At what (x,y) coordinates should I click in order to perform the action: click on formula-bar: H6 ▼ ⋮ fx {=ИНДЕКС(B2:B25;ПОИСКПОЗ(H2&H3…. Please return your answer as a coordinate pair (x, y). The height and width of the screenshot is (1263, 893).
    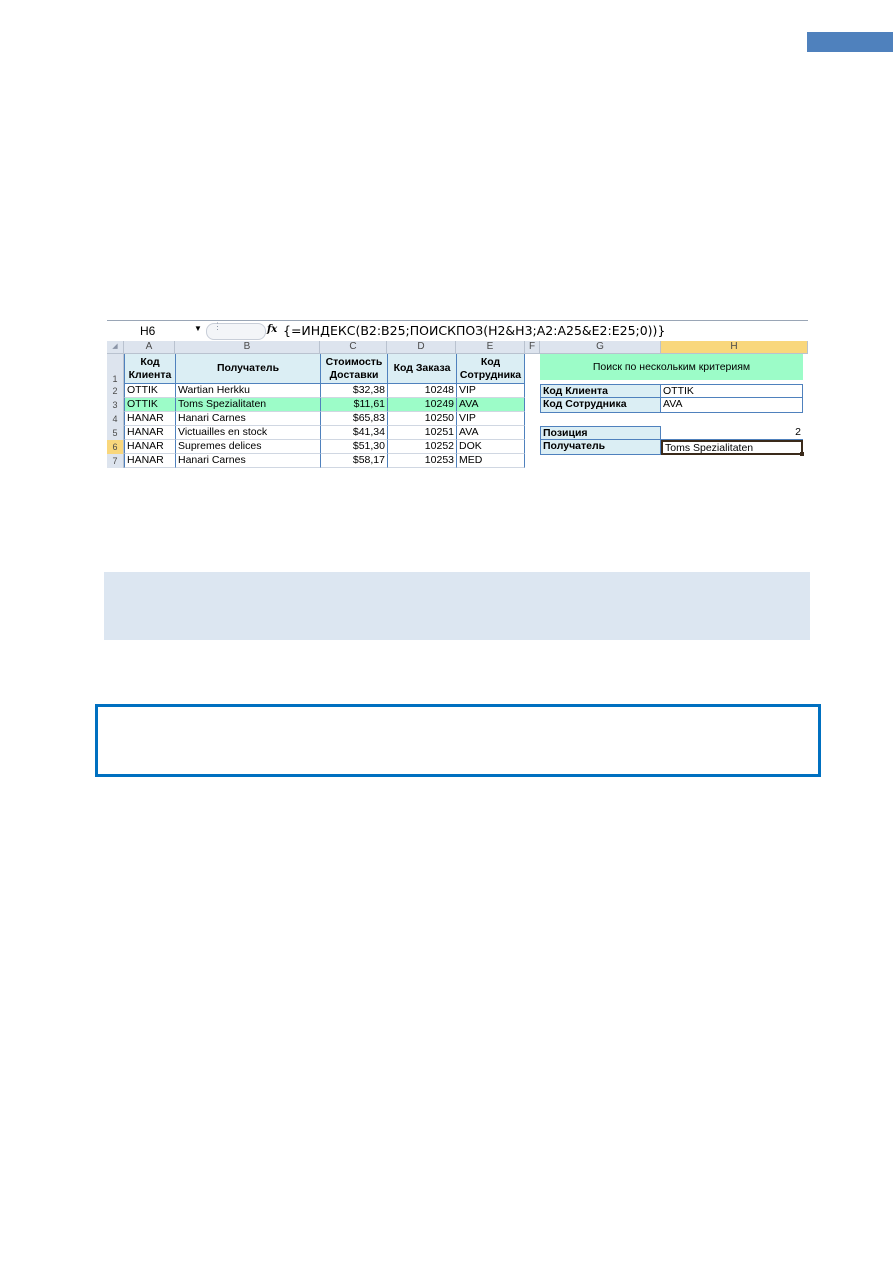
    Looking at the image, I should click on (457, 331).